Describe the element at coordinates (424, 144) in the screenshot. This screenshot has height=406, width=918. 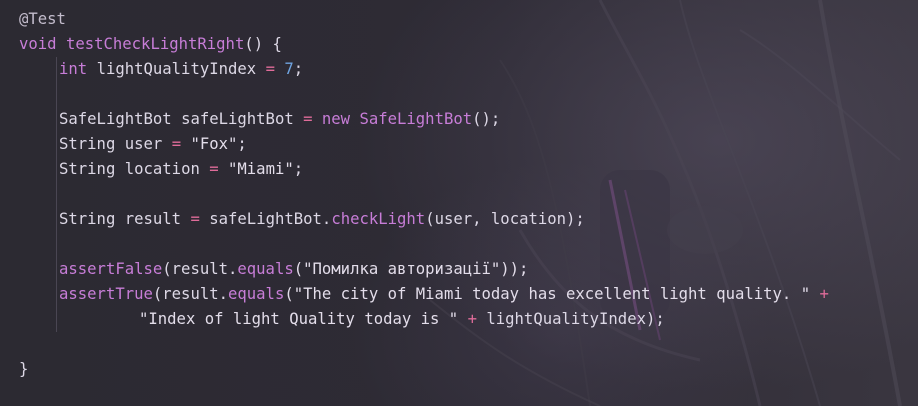
I see `code-line-user: String user = "Fox";` at that location.